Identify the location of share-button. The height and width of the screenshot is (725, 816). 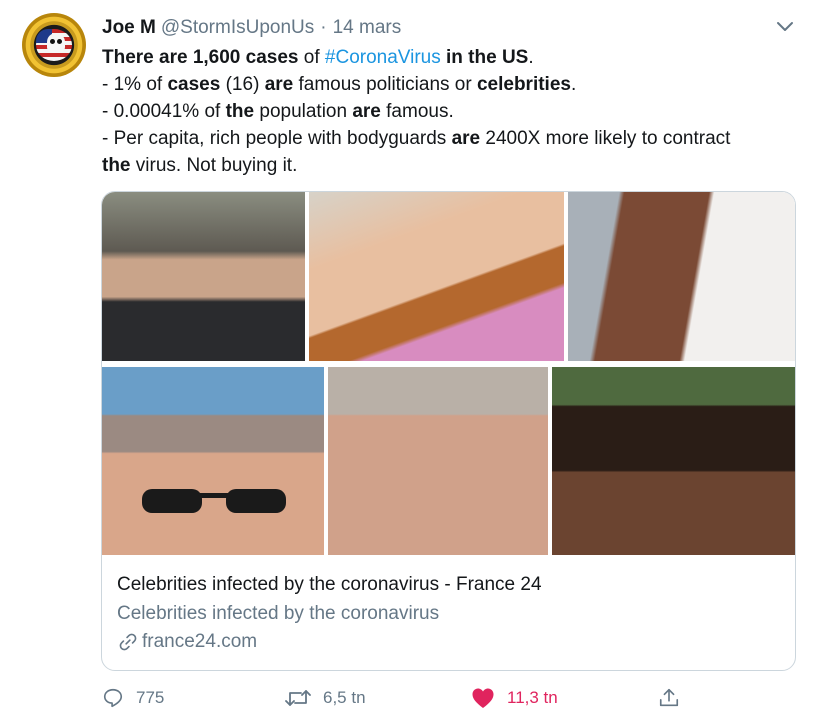
(675, 698).